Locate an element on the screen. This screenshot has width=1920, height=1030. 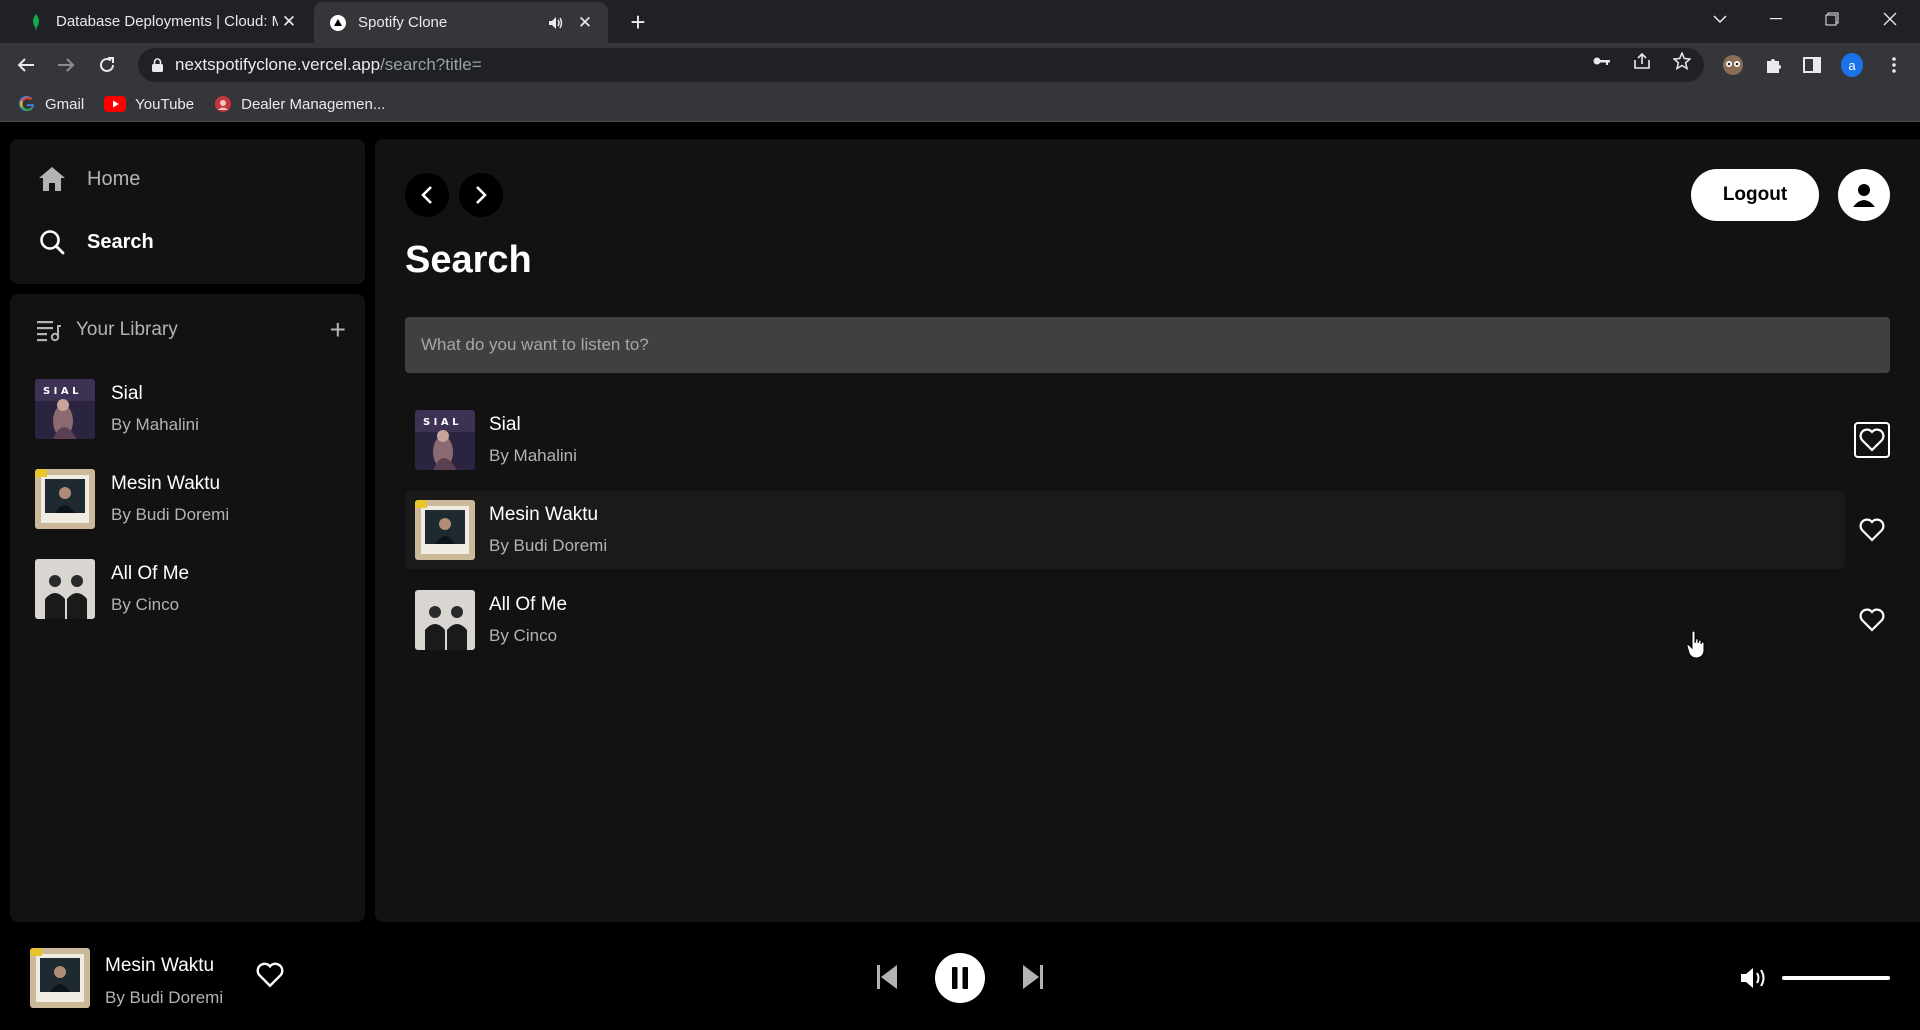
user-profile-button is located at coordinates (1864, 195).